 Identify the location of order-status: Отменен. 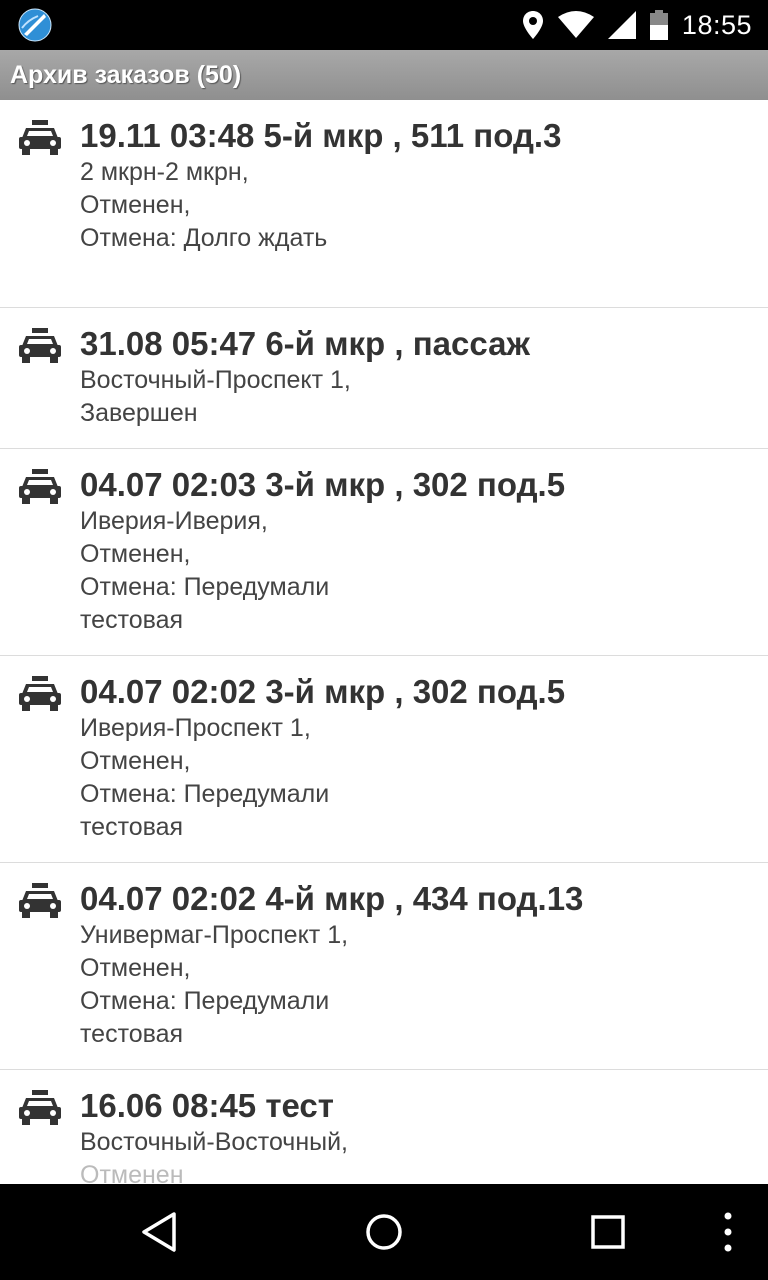
(132, 1172).